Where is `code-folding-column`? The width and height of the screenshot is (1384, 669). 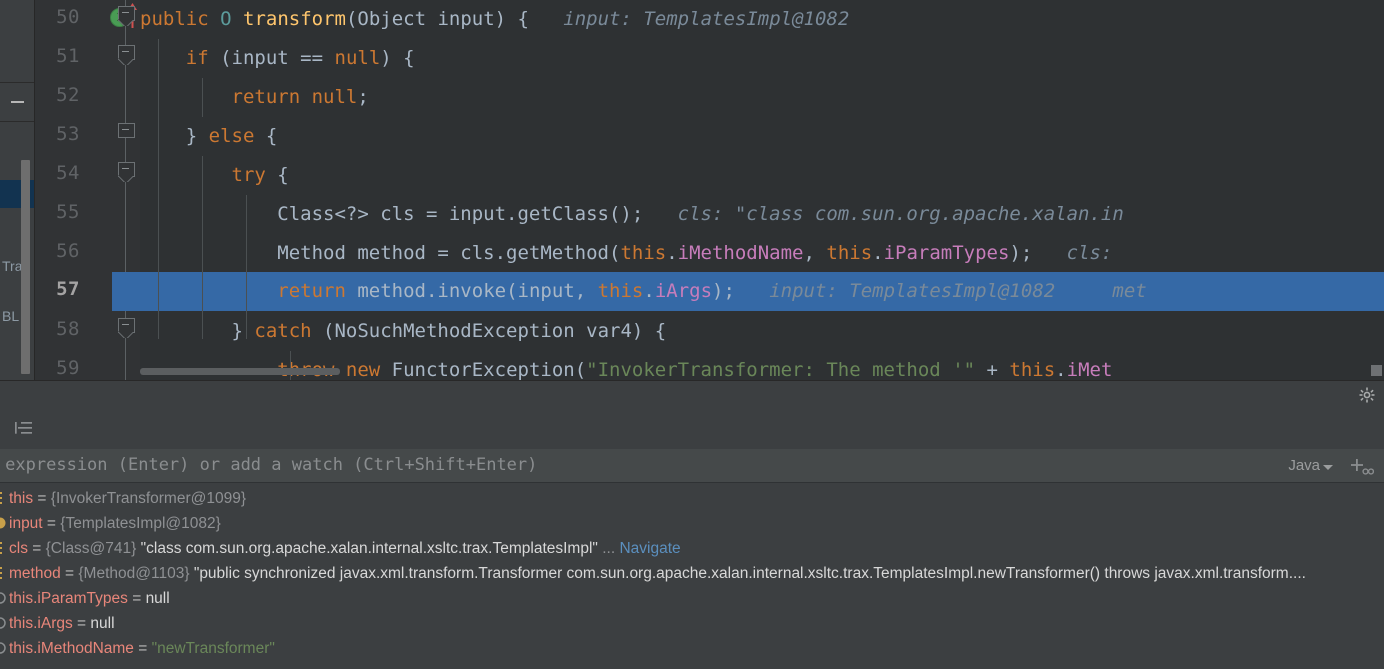 code-folding-column is located at coordinates (126, 190).